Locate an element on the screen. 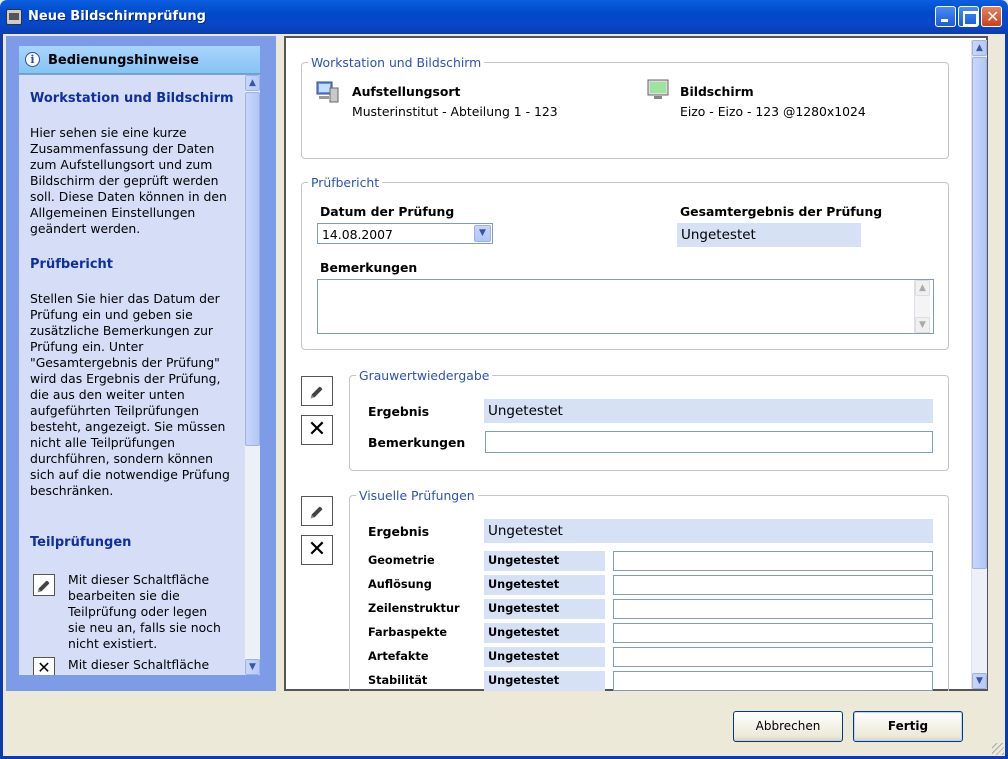  grayscale-remarks-label: Bemerkungen is located at coordinates (417, 442).